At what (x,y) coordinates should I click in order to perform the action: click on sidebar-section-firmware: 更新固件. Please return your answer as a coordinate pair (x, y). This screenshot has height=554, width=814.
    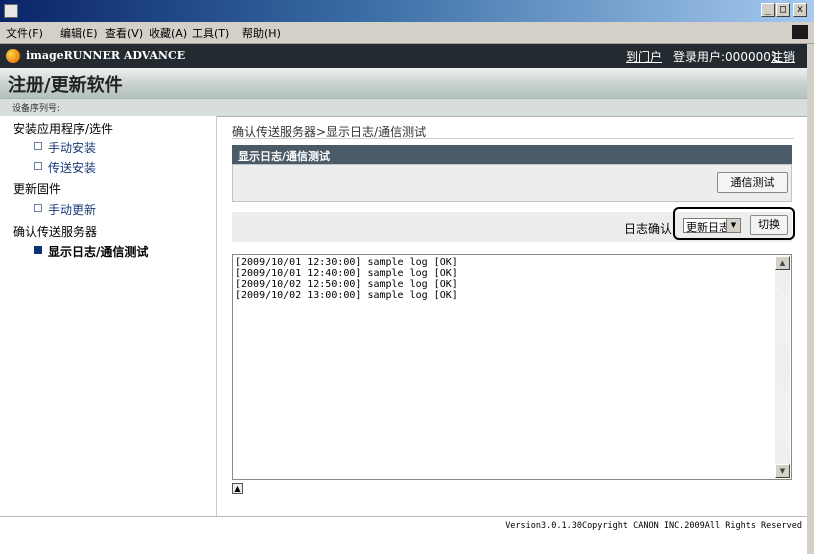
    Looking at the image, I should click on (37, 189).